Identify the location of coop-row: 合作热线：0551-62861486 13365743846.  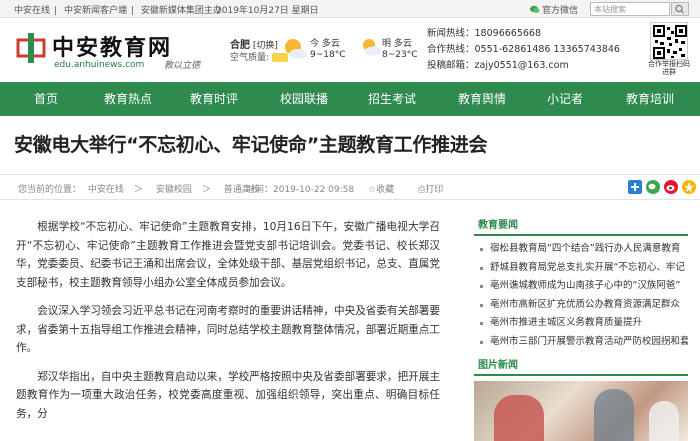
(523, 50).